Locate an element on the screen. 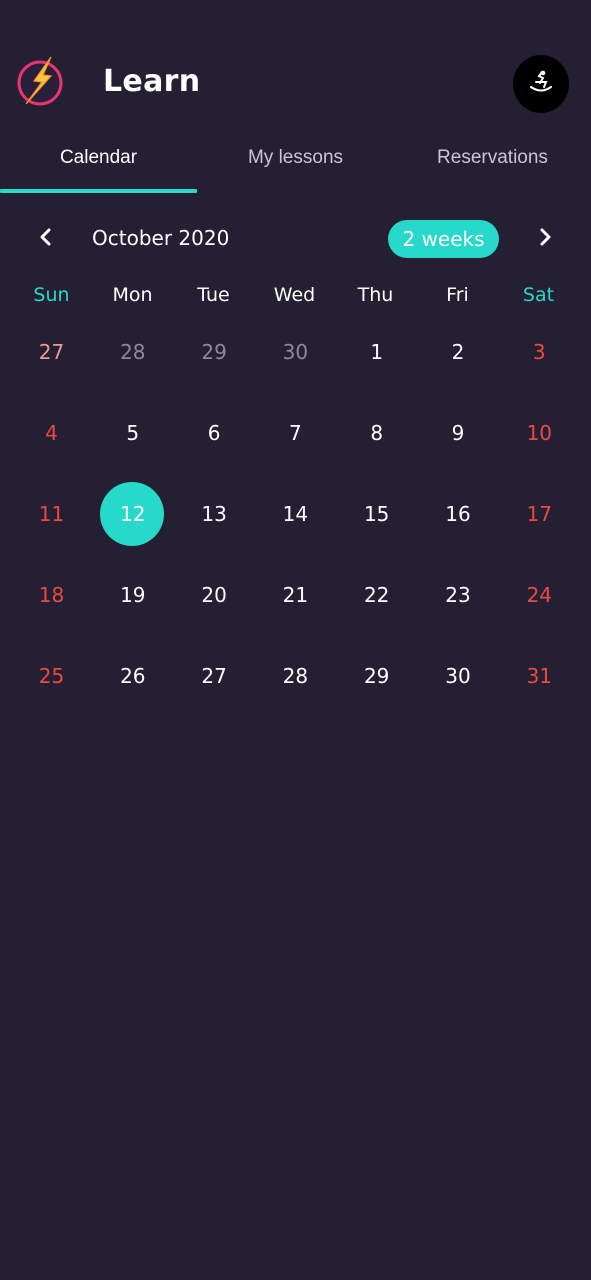  calendar-day-number: 11 is located at coordinates (51, 514).